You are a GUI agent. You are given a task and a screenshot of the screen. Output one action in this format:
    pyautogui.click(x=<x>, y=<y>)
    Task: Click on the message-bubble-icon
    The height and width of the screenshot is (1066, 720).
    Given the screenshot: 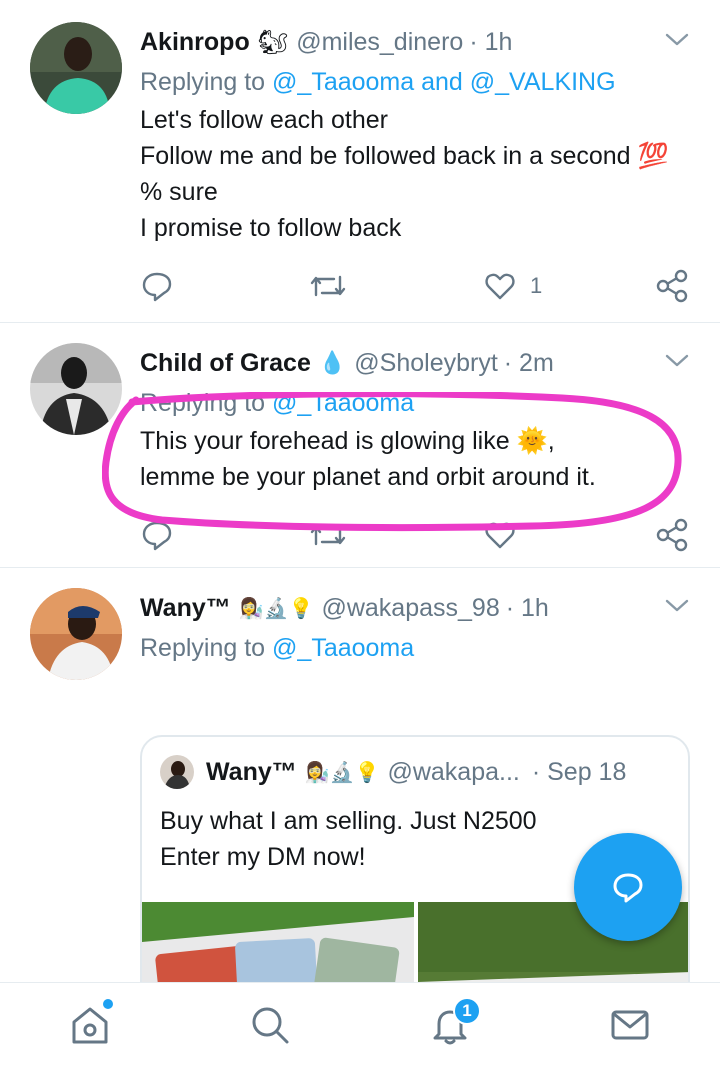 What is the action you would take?
    pyautogui.click(x=628, y=888)
    